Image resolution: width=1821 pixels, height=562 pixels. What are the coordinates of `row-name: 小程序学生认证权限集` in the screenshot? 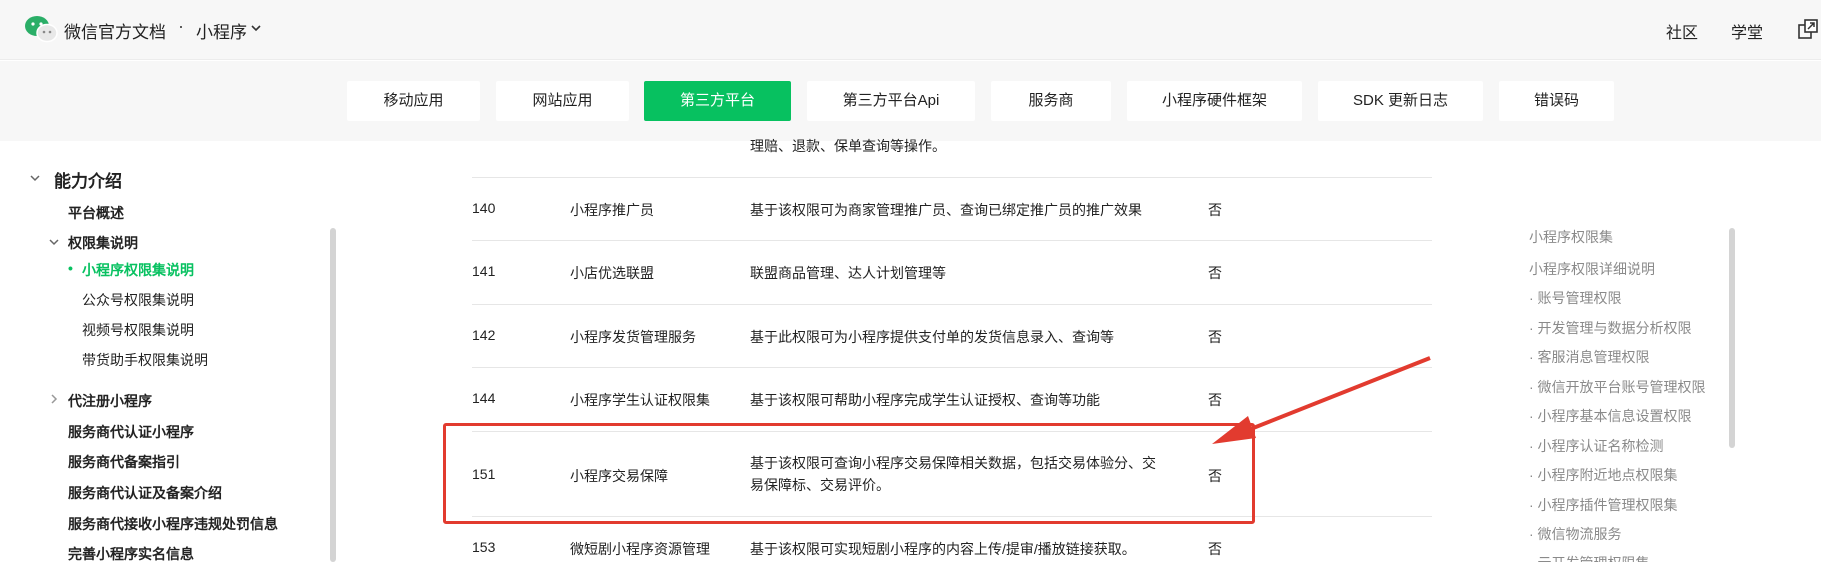 It's located at (640, 400).